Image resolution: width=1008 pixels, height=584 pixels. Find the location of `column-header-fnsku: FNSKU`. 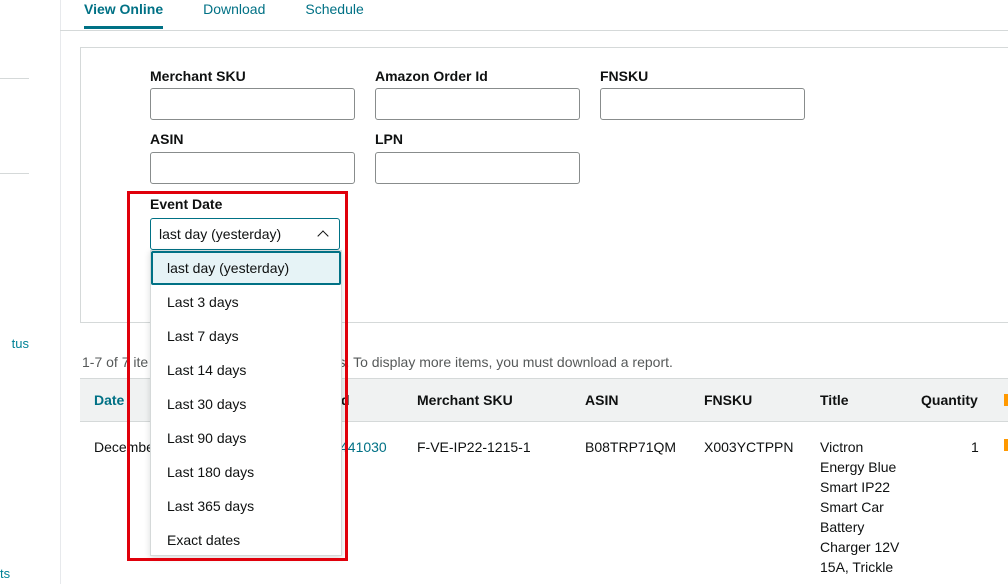

column-header-fnsku: FNSKU is located at coordinates (728, 400).